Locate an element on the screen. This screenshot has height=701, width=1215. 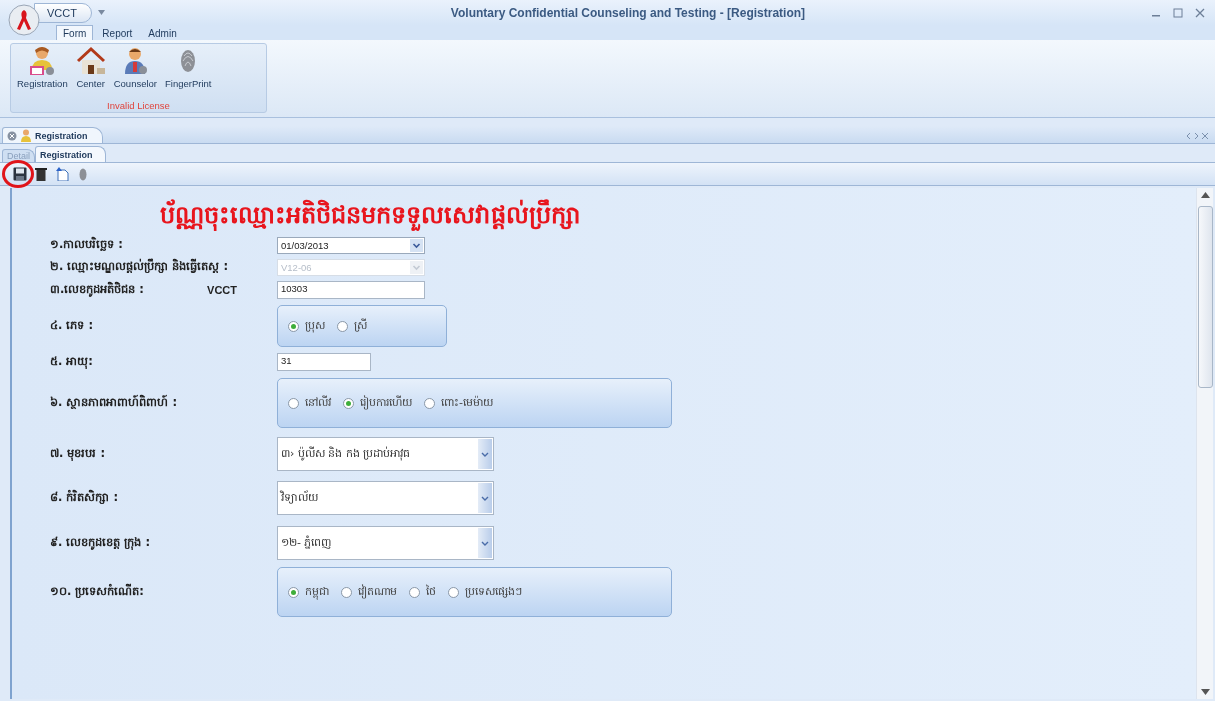
document-tab: Registration is located at coordinates (52, 135).